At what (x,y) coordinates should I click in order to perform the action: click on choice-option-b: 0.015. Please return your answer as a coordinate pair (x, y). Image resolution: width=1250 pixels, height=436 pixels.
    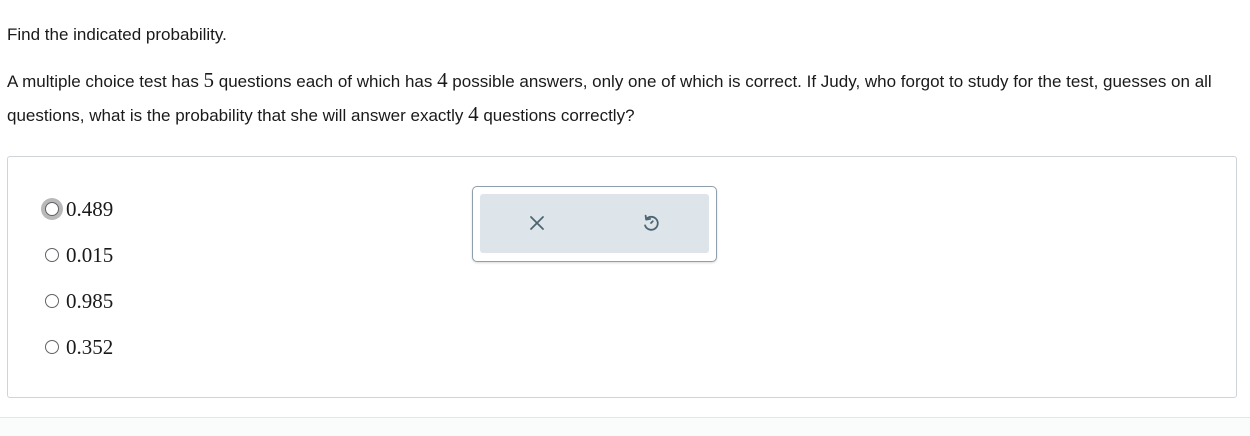
    Looking at the image, I should click on (77, 255).